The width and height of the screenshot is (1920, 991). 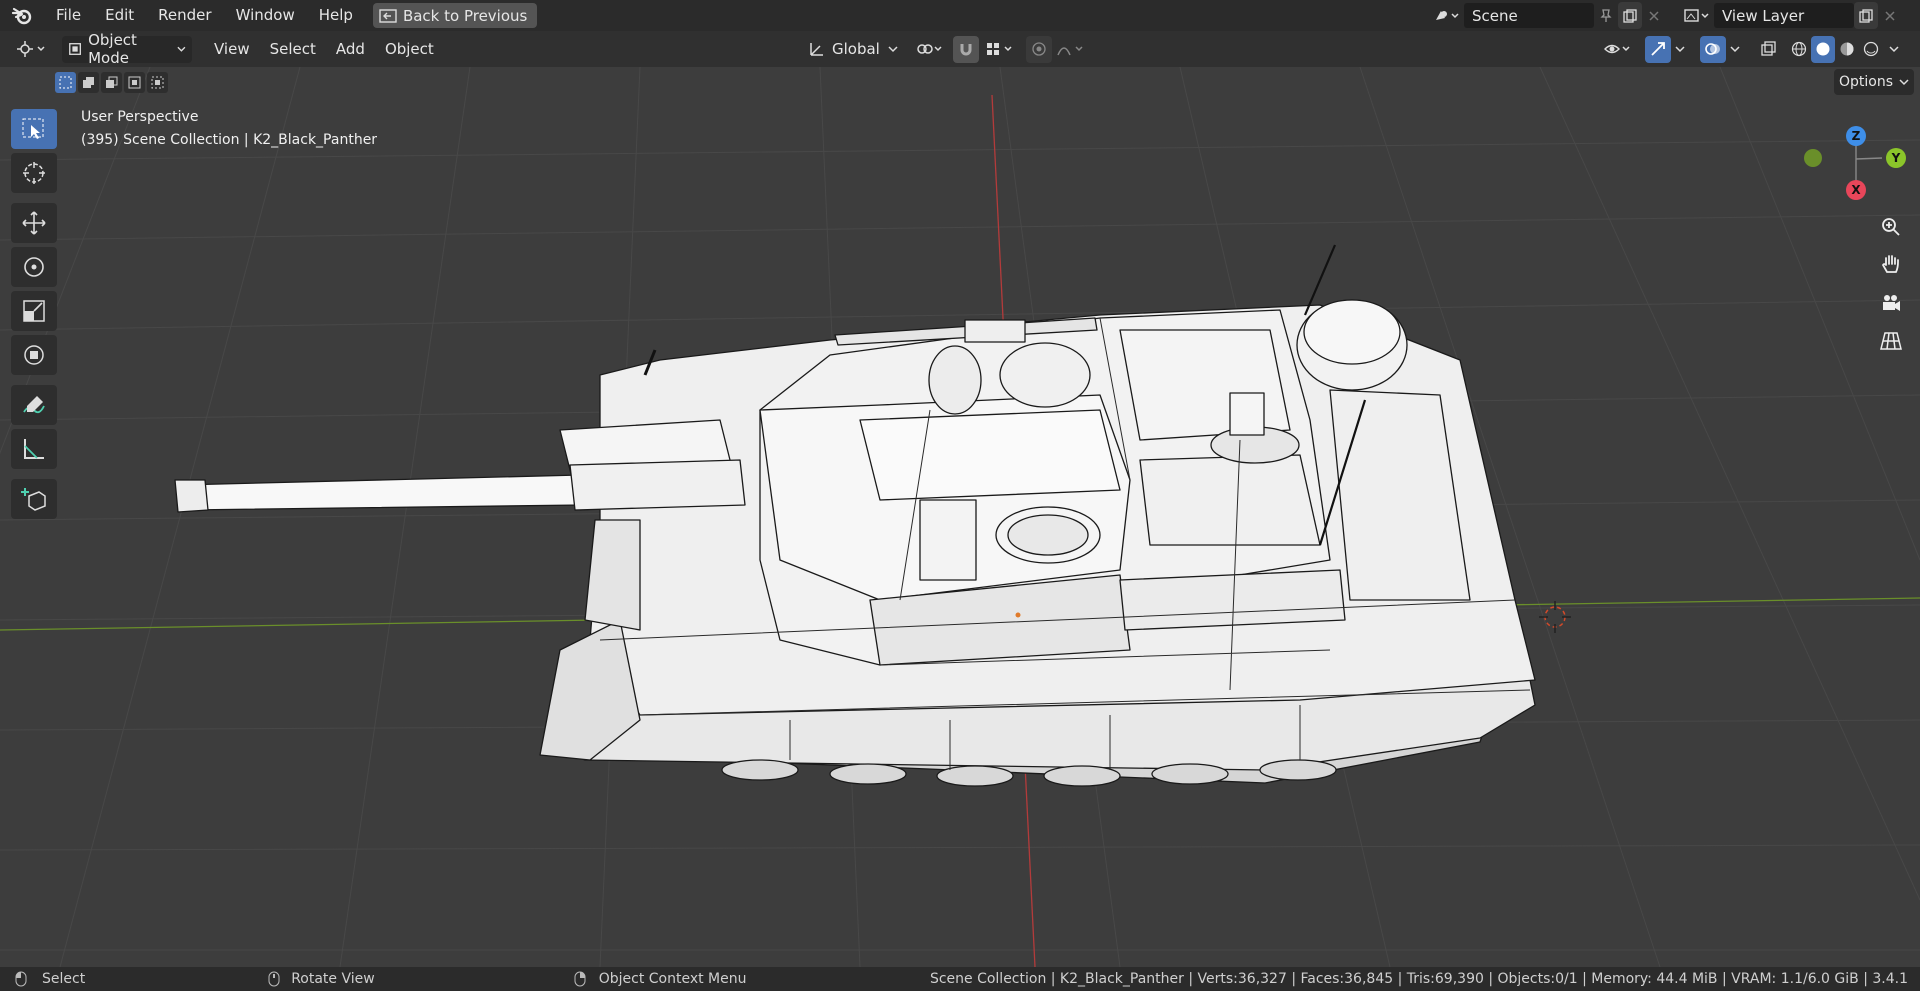 What do you see at coordinates (816, 49) in the screenshot?
I see `orientation-axes-icon` at bounding box center [816, 49].